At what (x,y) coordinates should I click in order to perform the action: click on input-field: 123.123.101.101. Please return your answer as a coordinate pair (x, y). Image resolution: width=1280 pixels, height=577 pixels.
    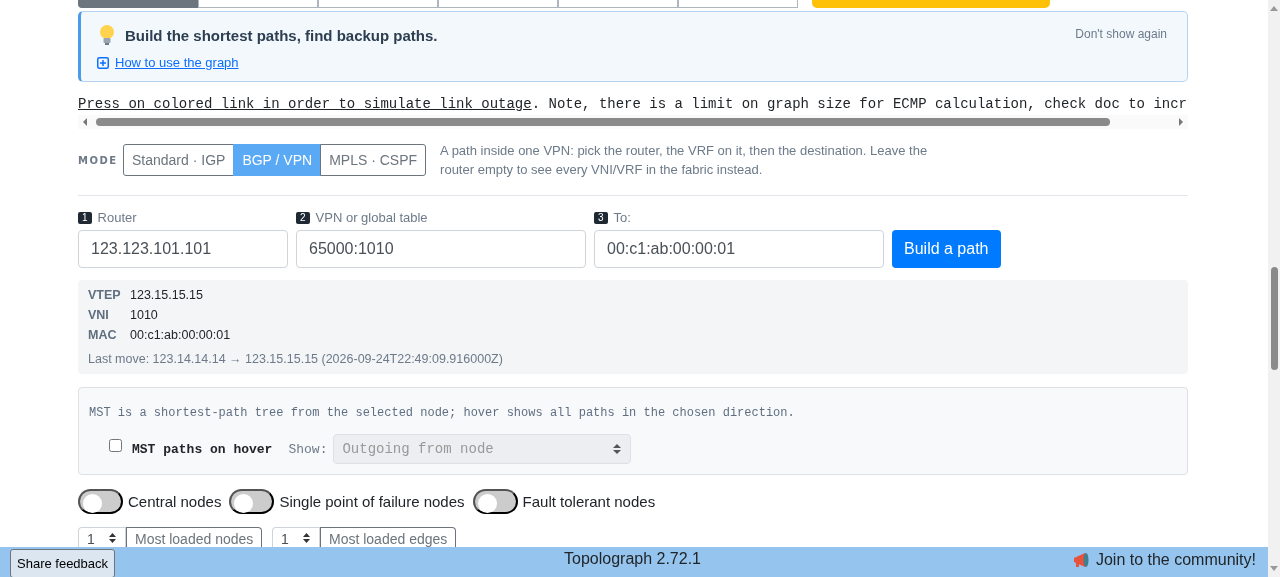
    Looking at the image, I should click on (183, 249).